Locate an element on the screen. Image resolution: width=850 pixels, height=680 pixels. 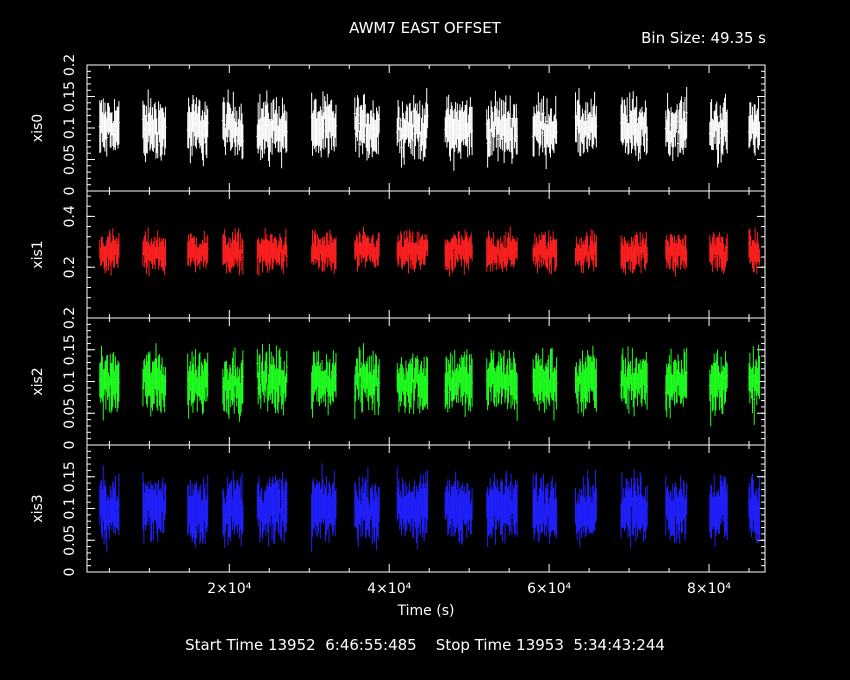
x-tick-label: 8×10⁴ is located at coordinates (709, 589).